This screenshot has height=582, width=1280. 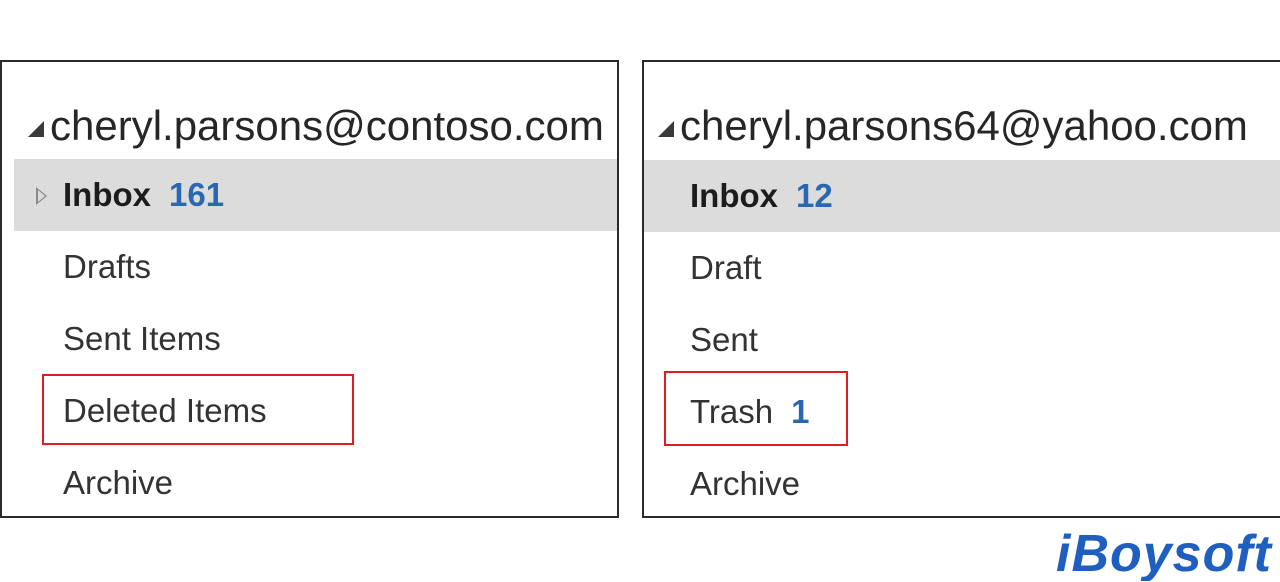 What do you see at coordinates (309, 339) in the screenshot?
I see `folder-item-sent-items: Sent Items` at bounding box center [309, 339].